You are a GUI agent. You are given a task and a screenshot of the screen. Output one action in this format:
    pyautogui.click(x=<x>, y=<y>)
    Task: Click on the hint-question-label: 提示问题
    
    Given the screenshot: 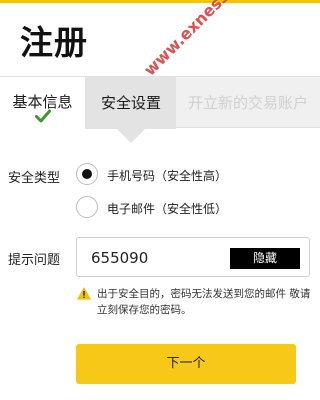 What is the action you would take?
    pyautogui.click(x=34, y=260)
    